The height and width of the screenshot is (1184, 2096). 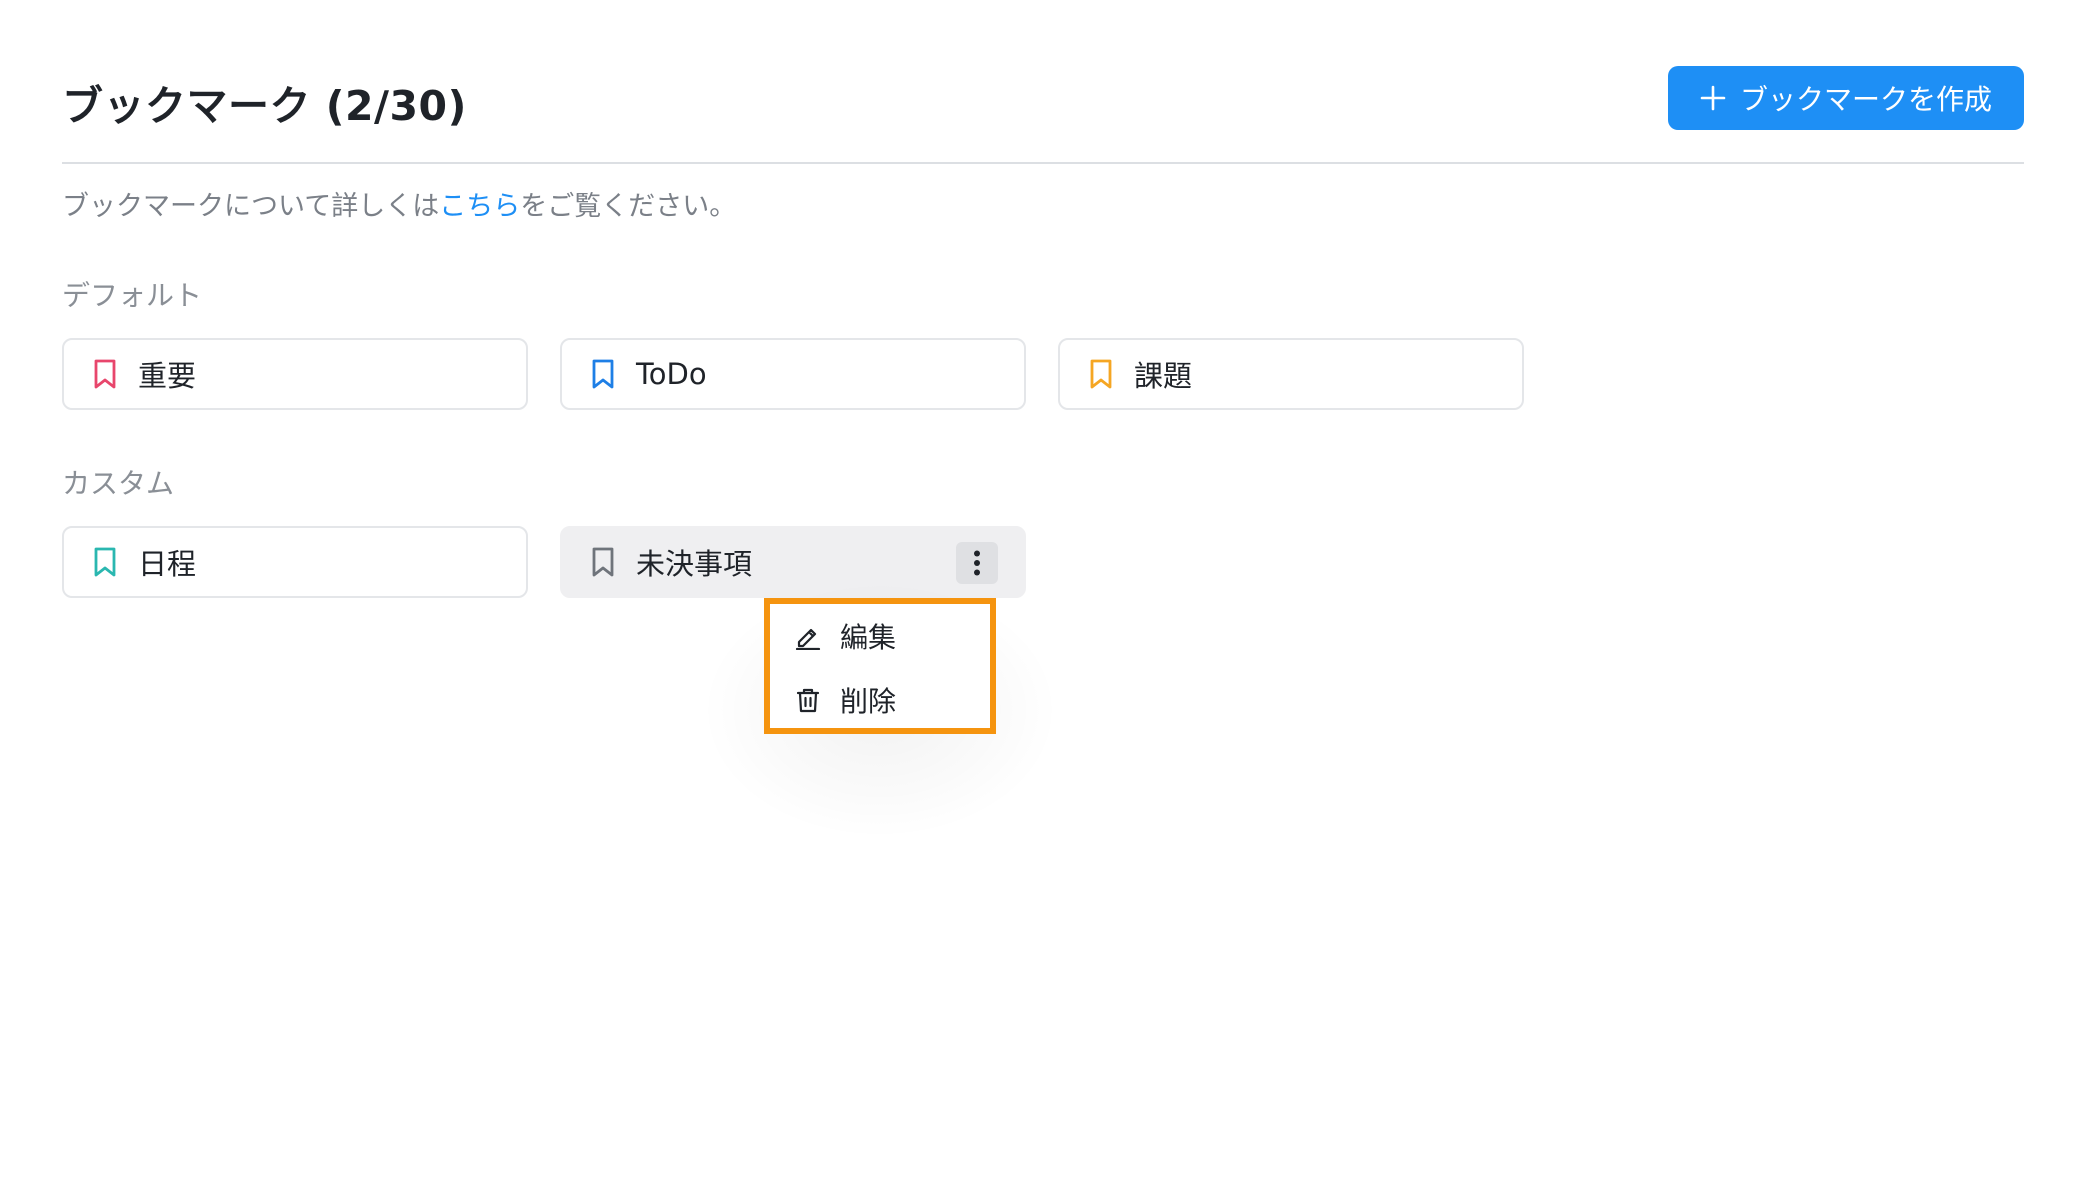 What do you see at coordinates (880, 666) in the screenshot?
I see `bookmark-context-menu: 編集 削除` at bounding box center [880, 666].